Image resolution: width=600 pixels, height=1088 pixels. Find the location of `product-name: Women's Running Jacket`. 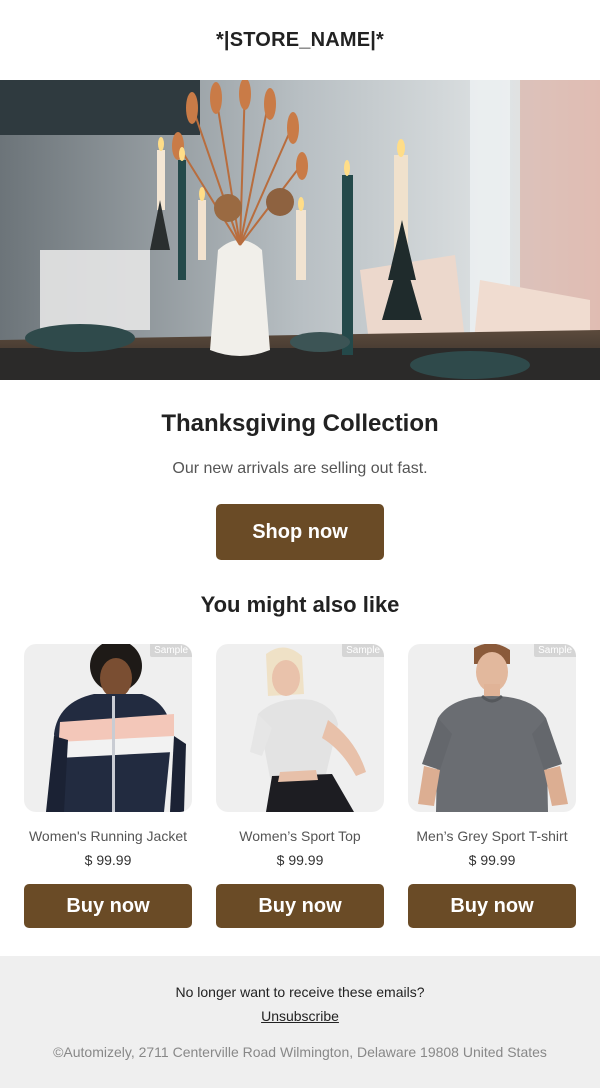

product-name: Women's Running Jacket is located at coordinates (108, 836).